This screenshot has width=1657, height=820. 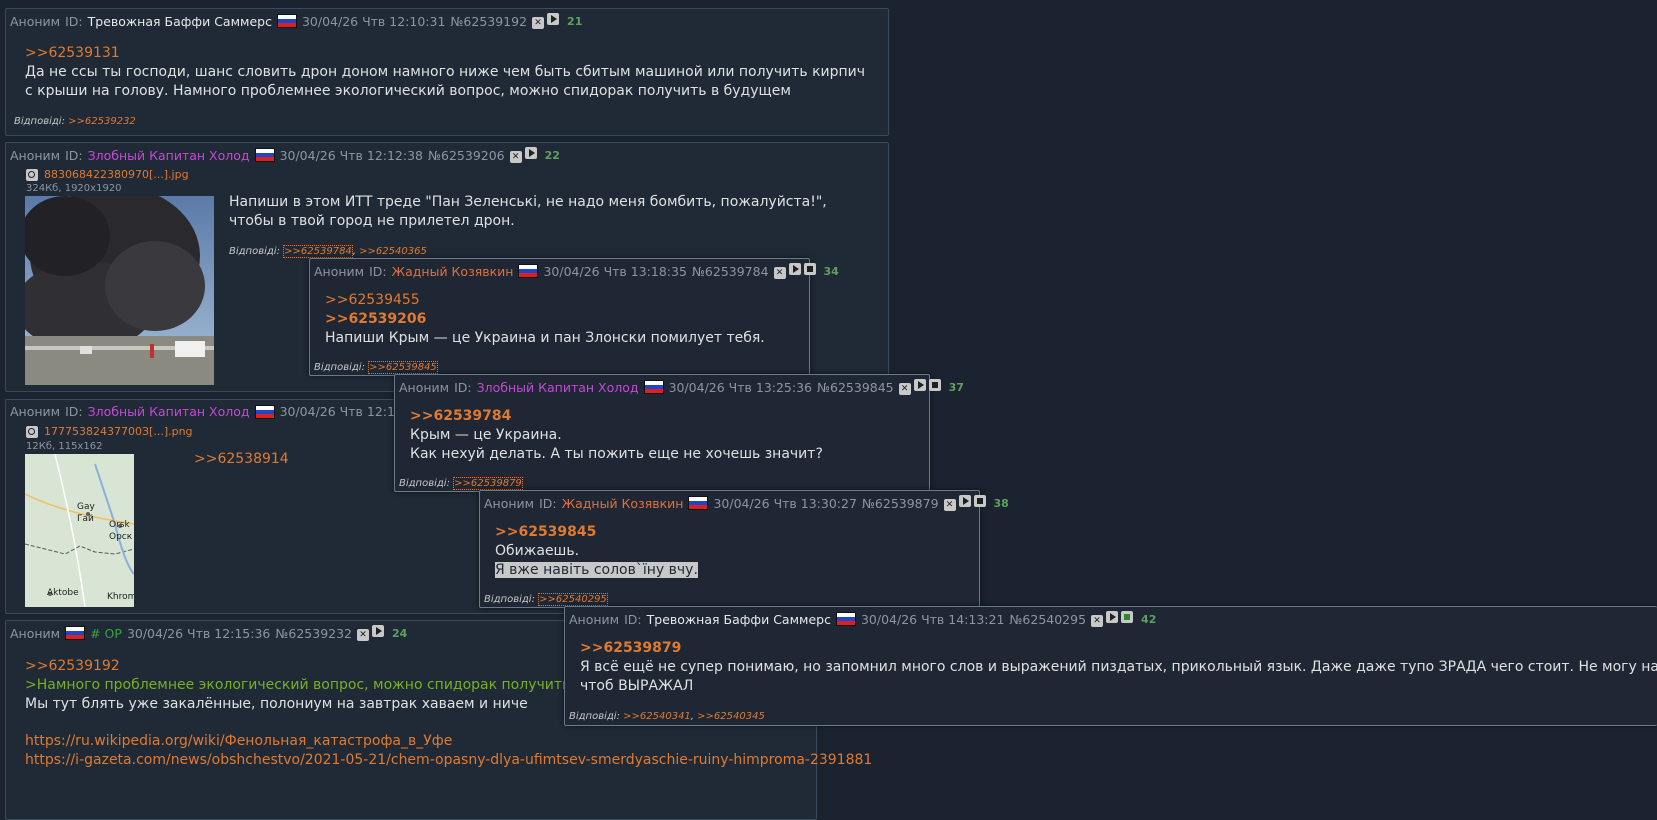 I want to click on map-image-thumbnail: Gay Гай Orsk Орск Aktobe Khrom, so click(x=79, y=530).